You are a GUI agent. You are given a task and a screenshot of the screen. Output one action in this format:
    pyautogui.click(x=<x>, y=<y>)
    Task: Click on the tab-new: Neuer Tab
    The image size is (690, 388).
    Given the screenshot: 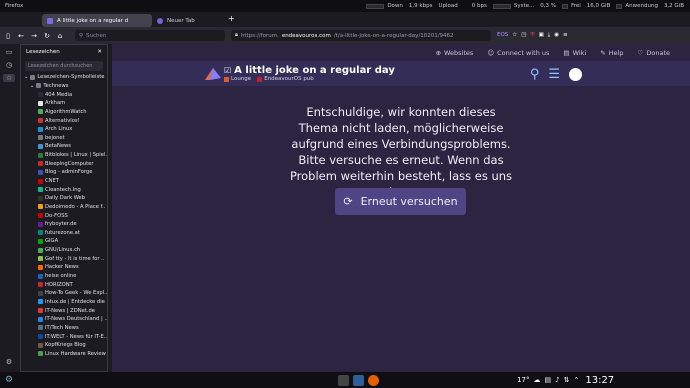 What is the action you would take?
    pyautogui.click(x=187, y=20)
    